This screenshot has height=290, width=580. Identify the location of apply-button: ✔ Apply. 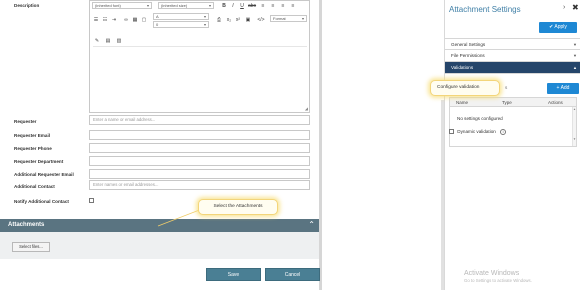
(558, 27).